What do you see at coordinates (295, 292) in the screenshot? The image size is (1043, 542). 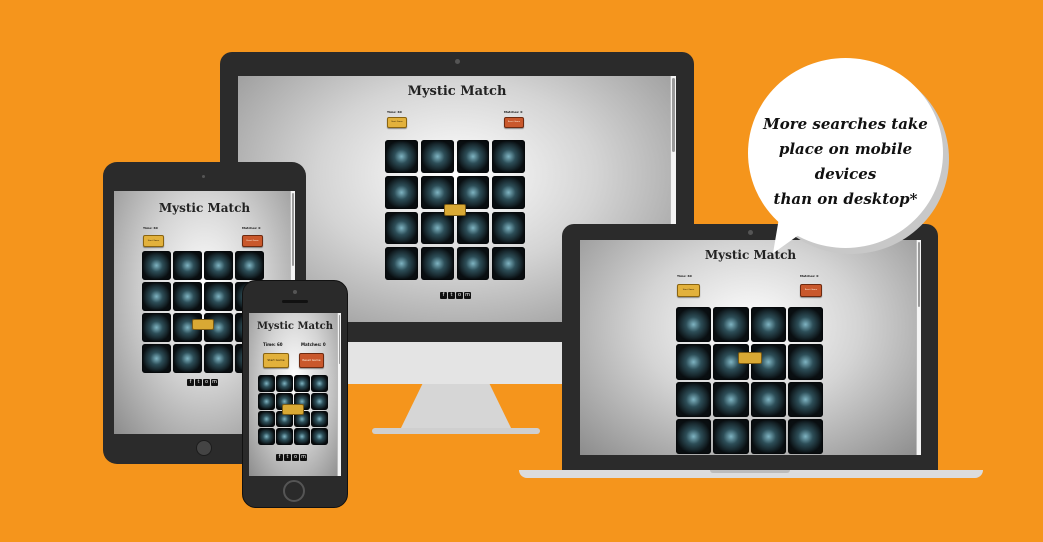 I see `phone-camera` at bounding box center [295, 292].